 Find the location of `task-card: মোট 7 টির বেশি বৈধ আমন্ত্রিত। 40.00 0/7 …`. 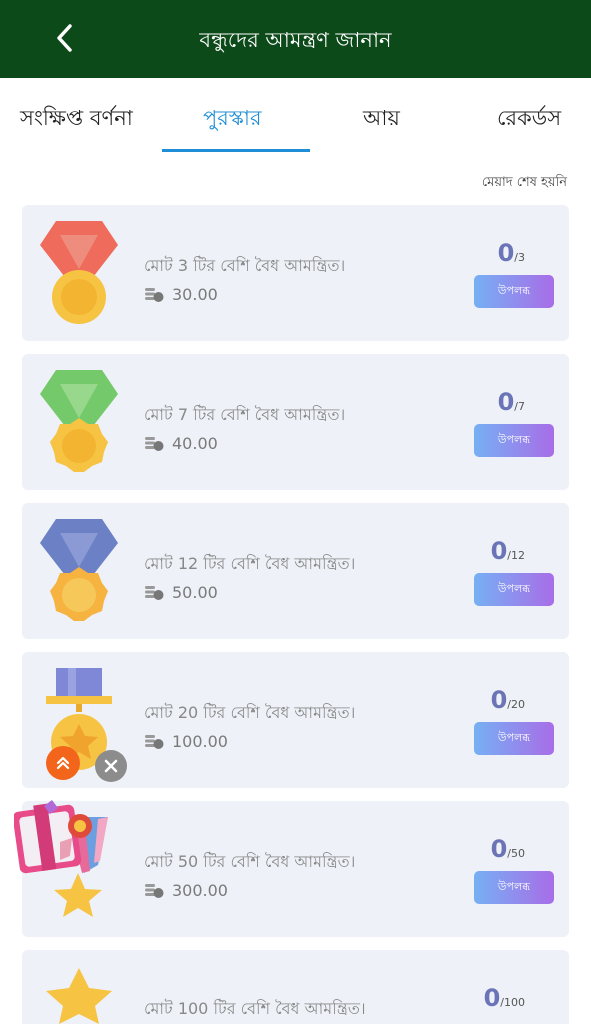

task-card: মোট 7 টির বেশি বৈধ আমন্ত্রিত। 40.00 0/7 … is located at coordinates (295, 422).